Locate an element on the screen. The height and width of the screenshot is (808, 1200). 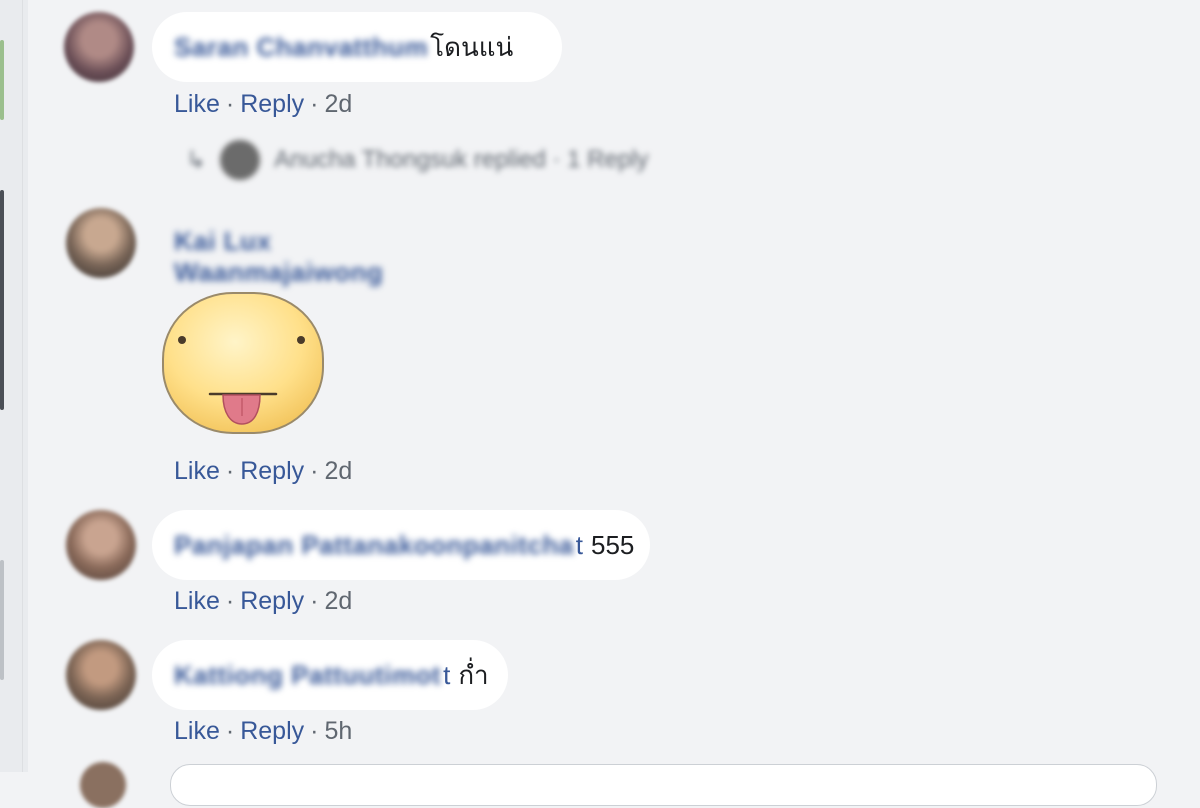
comment-bubble: Saran Chanvatthum โดนแน่ is located at coordinates (357, 47).